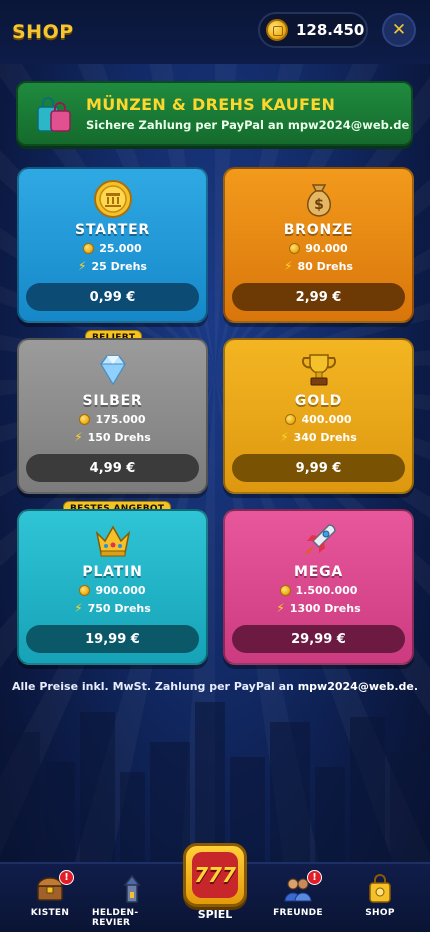  Describe the element at coordinates (318, 370) in the screenshot. I see `trophy-icon` at that location.